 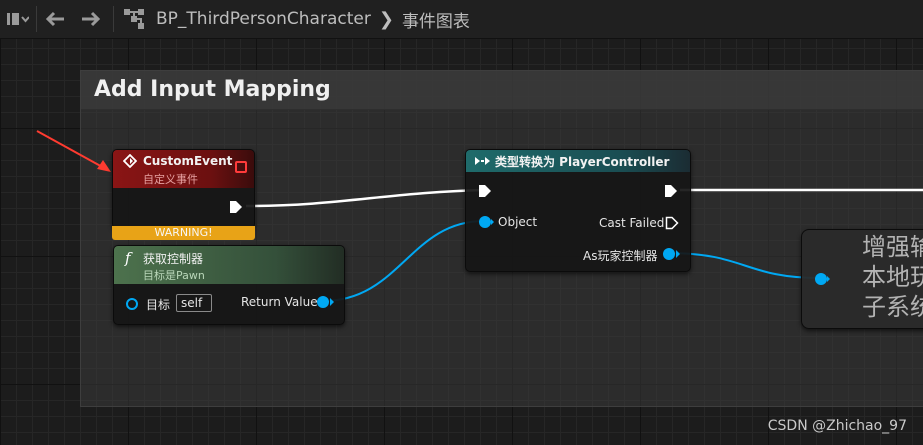 I want to click on subsystem-title-line-3: 子系统, so click(x=892, y=307).